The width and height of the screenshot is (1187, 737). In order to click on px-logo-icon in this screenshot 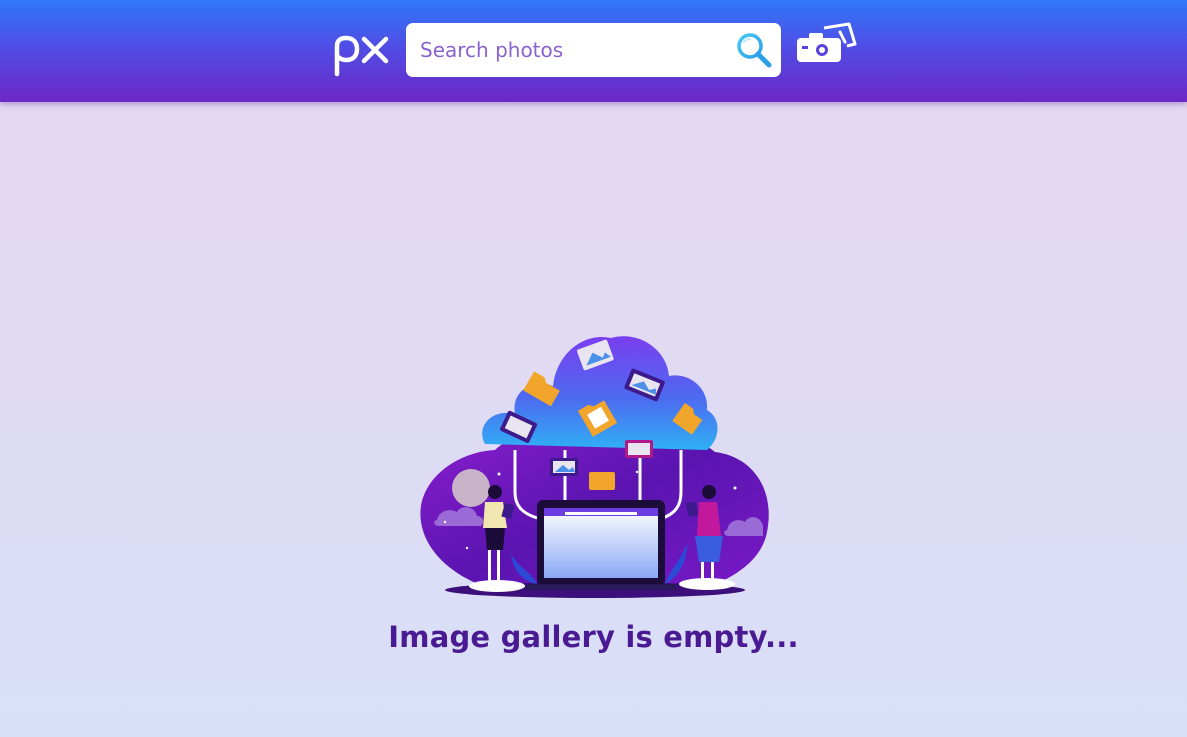, I will do `click(361, 56)`.